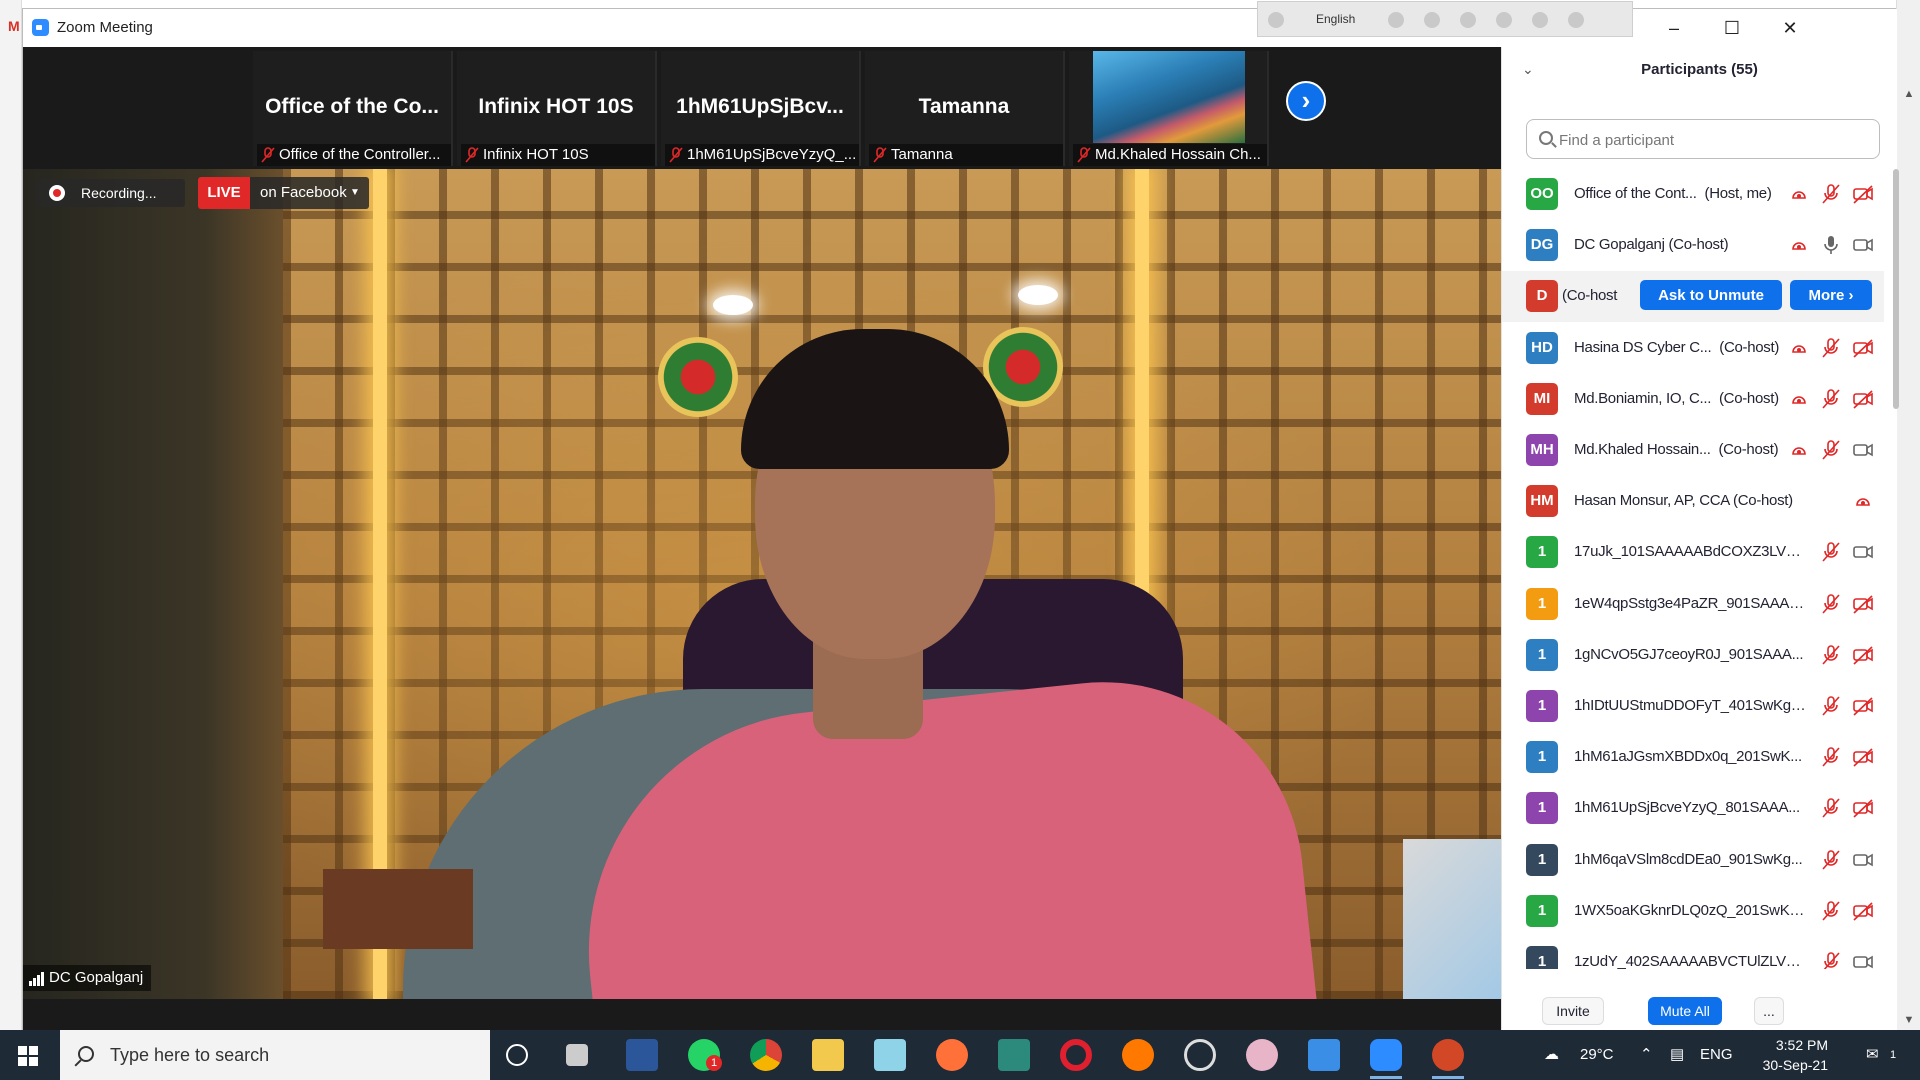 Image resolution: width=1920 pixels, height=1080 pixels. What do you see at coordinates (1504, 20) in the screenshot?
I see `edge-icon` at bounding box center [1504, 20].